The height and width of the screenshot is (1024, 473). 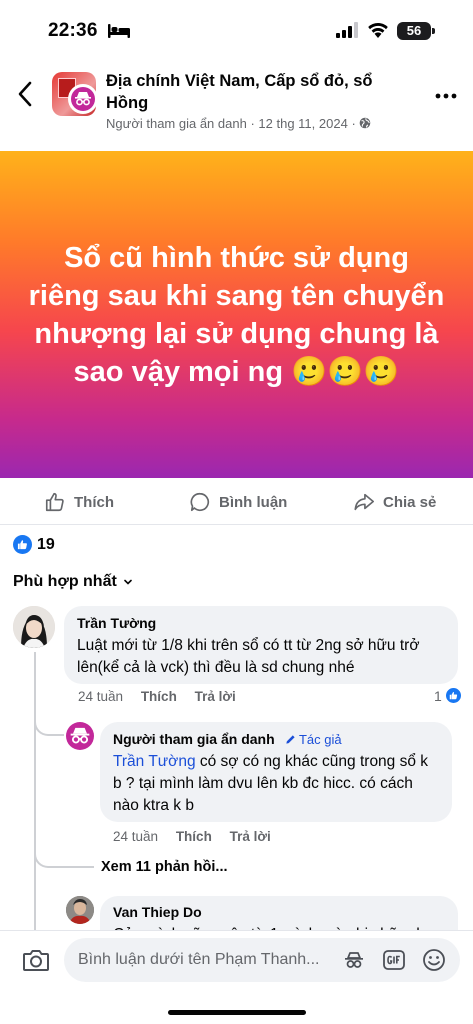 What do you see at coordinates (446, 96) in the screenshot?
I see `more-options-icon` at bounding box center [446, 96].